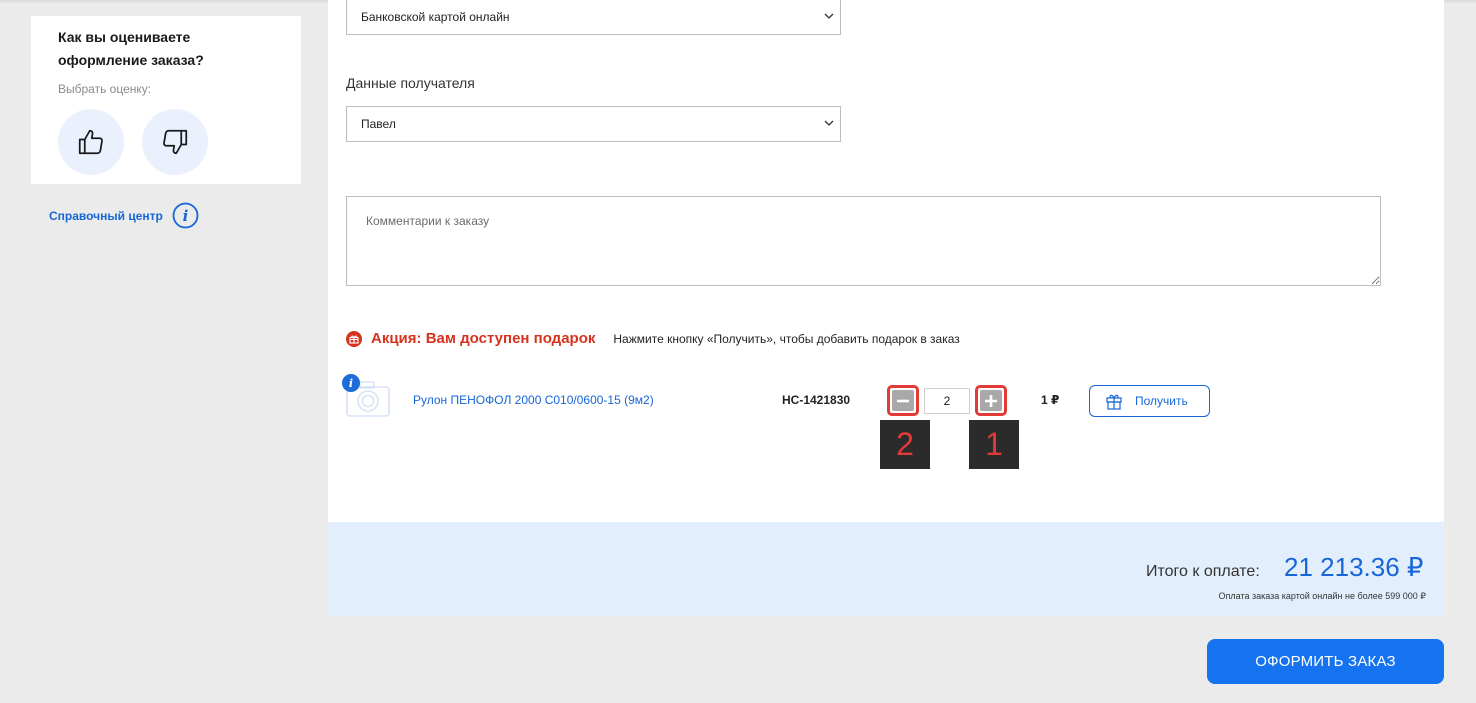  Describe the element at coordinates (351, 383) in the screenshot. I see `product-info-badge: i` at that location.